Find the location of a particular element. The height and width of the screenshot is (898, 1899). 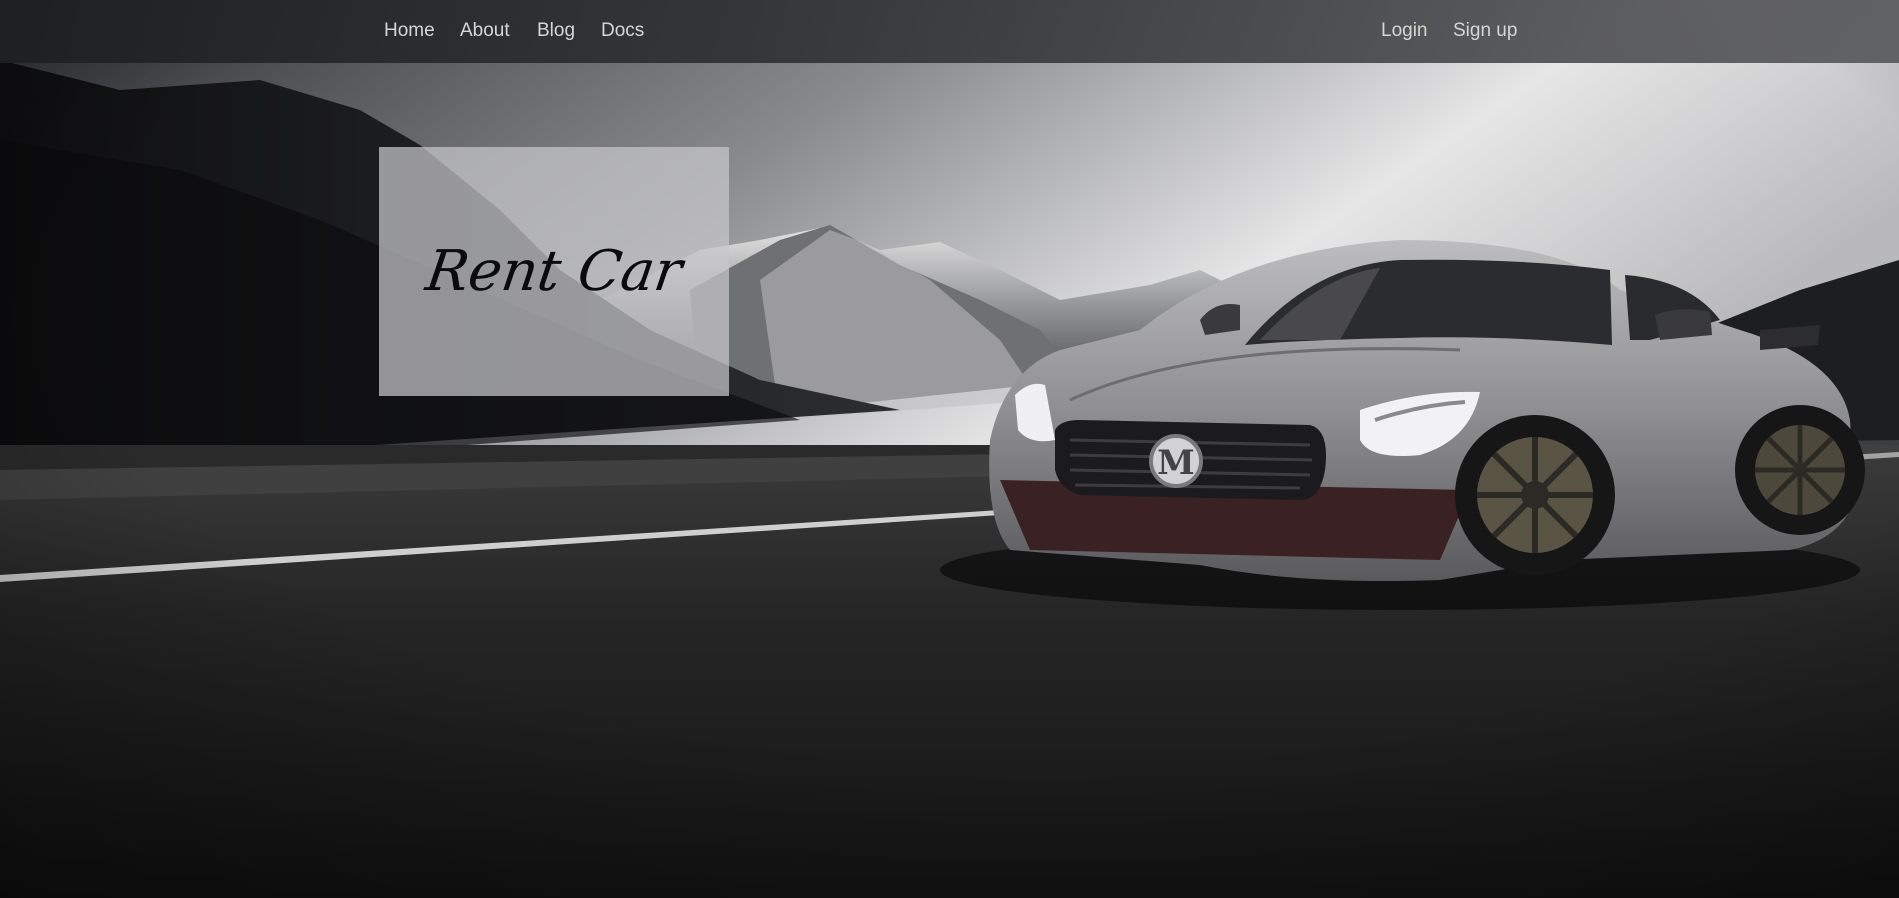

nav-link-blog: Blog is located at coordinates (556, 31).